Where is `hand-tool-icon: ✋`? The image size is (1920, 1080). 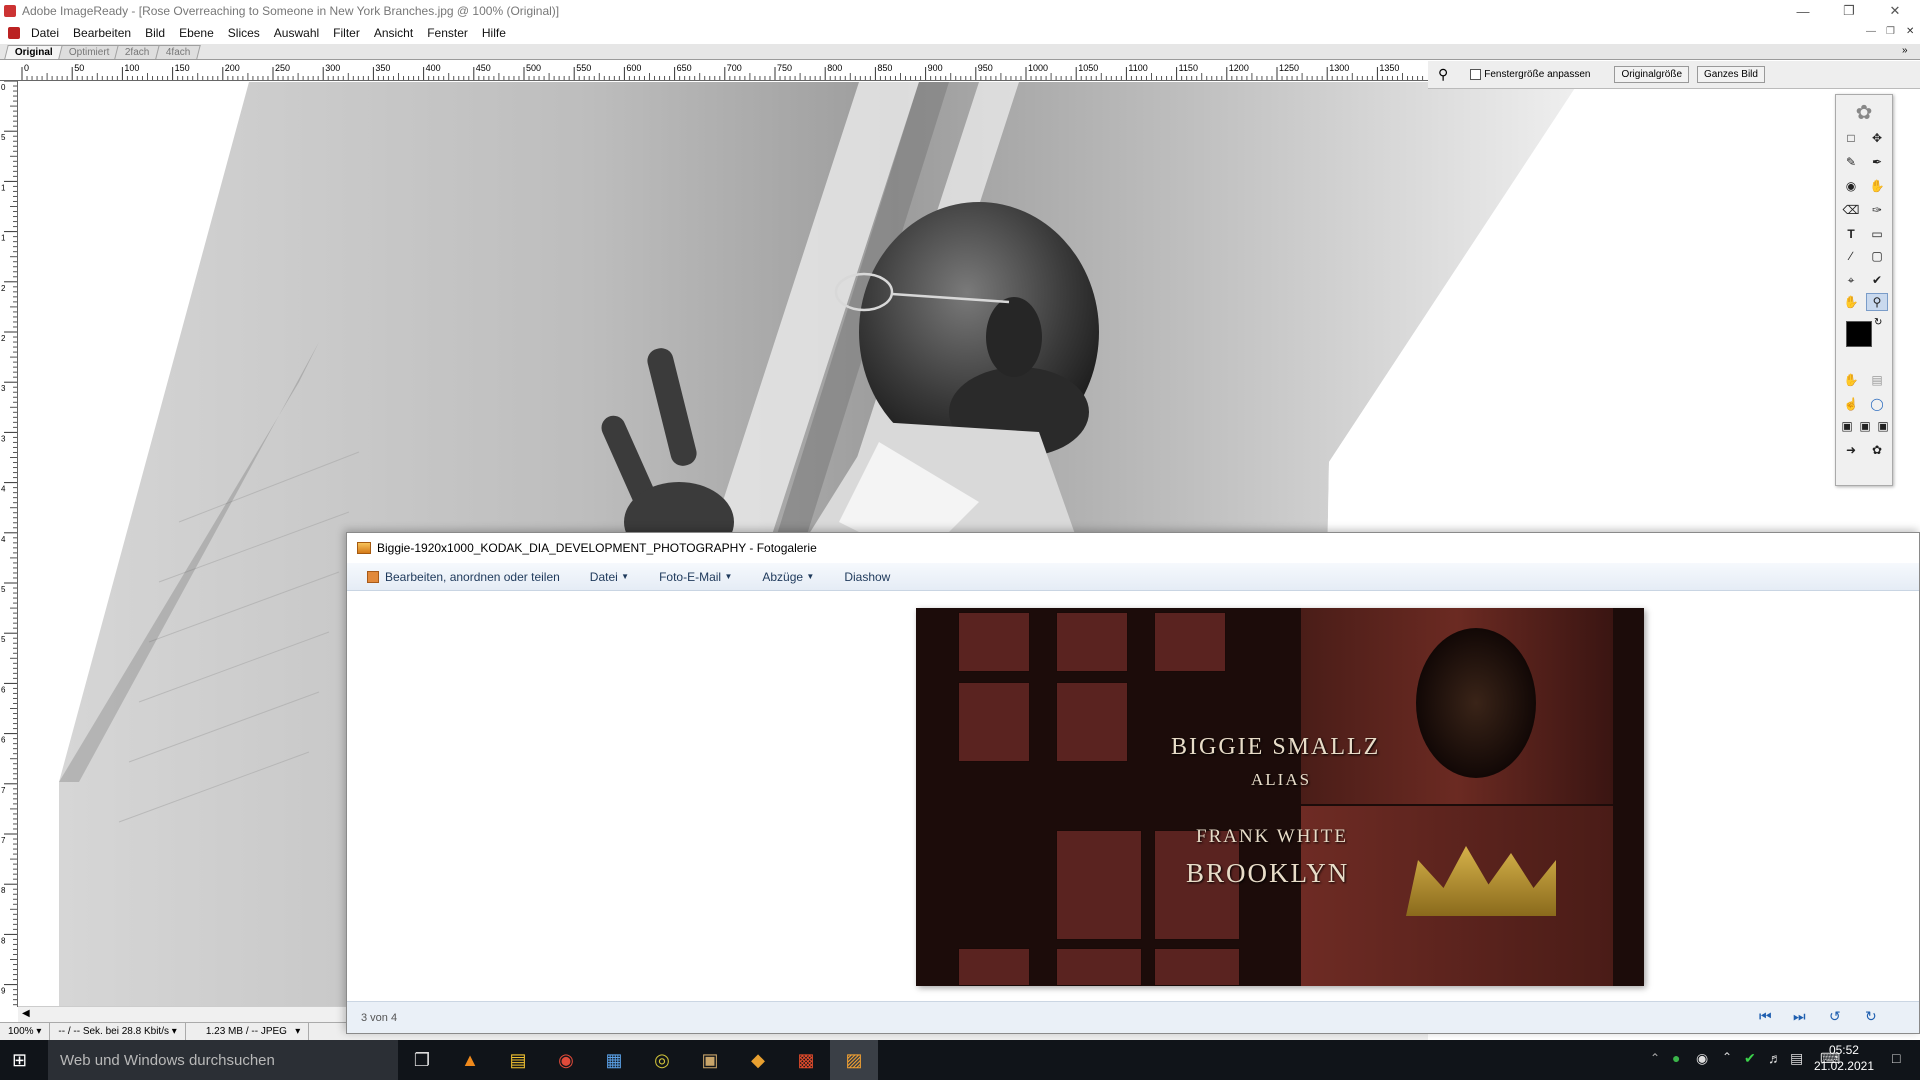
hand-tool-icon: ✋ is located at coordinates (1851, 302).